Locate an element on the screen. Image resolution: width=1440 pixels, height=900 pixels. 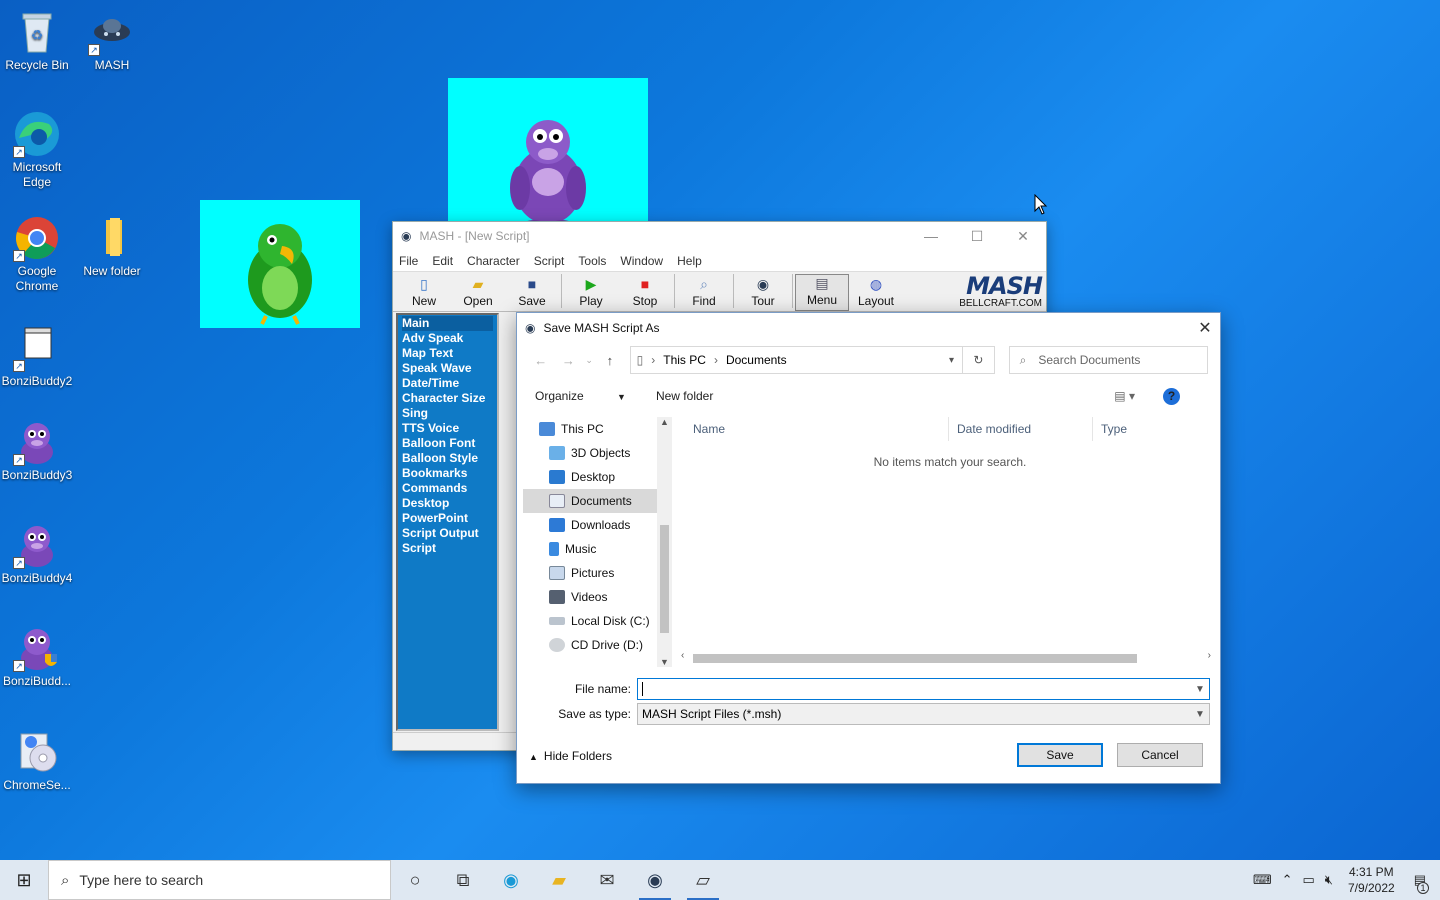
list-item: Script is located at coordinates (447, 548).